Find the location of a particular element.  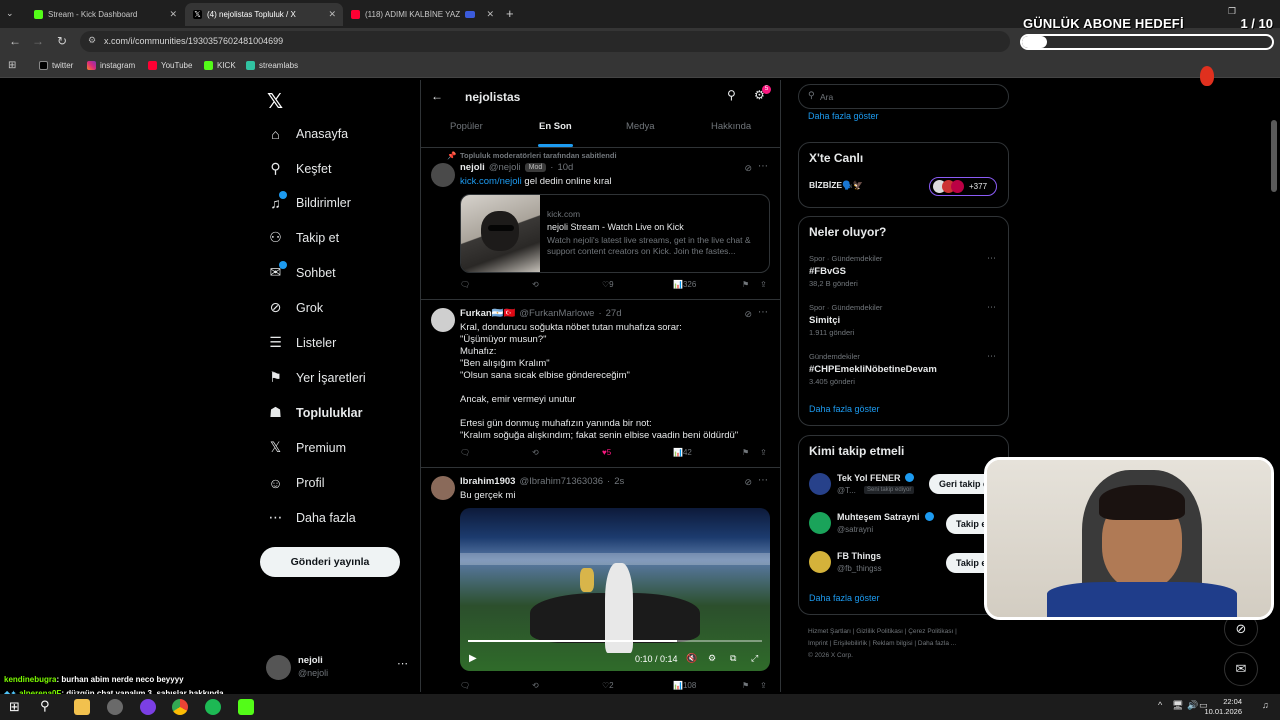

x-logo-icon: 𝕏 is located at coordinates (275, 101).